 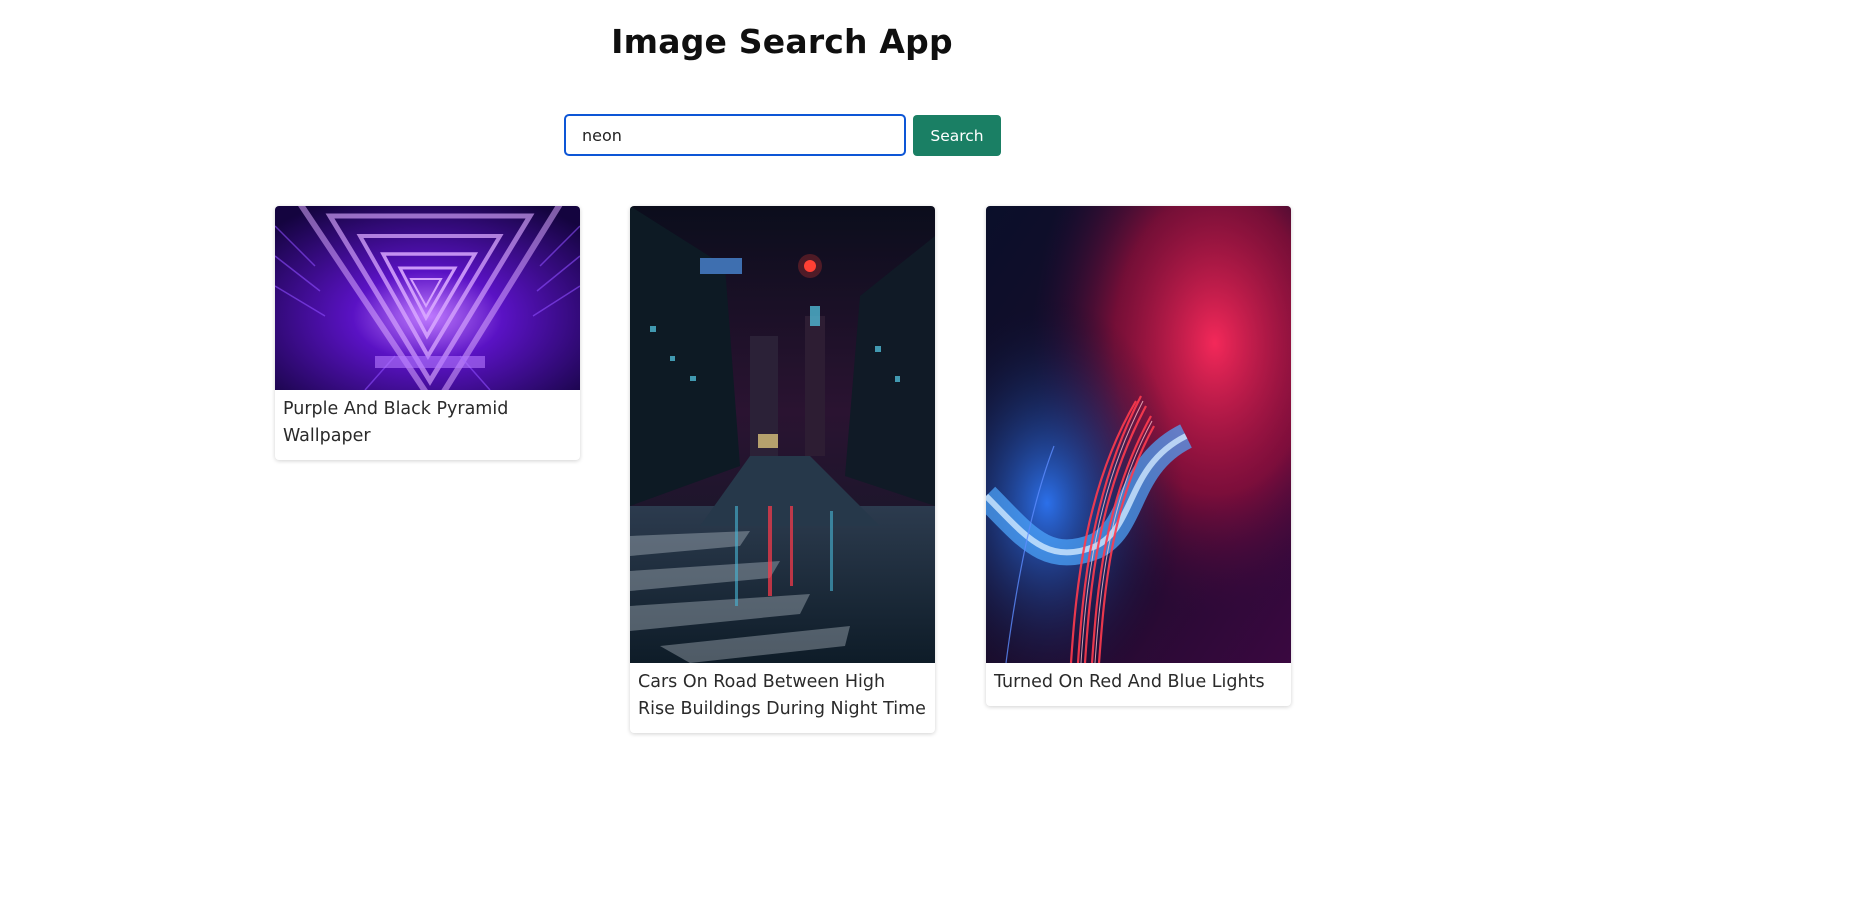 I want to click on result-card: Purple And Black Pyramid Wallpaper, so click(x=427, y=333).